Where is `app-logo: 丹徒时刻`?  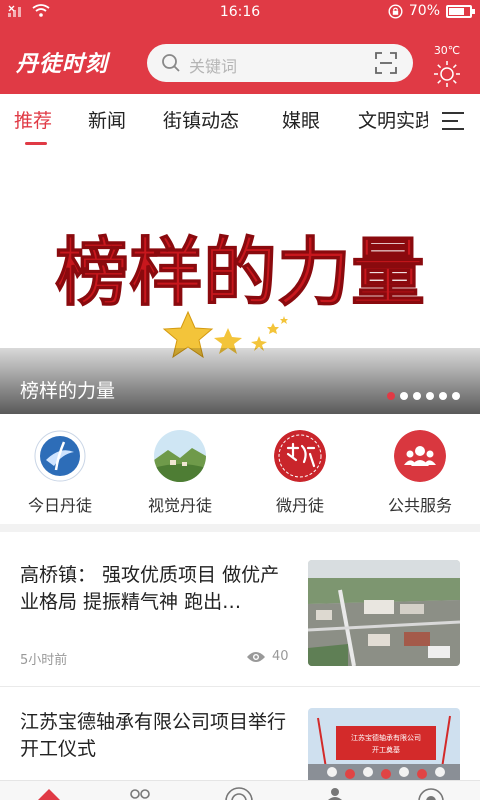 app-logo: 丹徒时刻 is located at coordinates (62, 62).